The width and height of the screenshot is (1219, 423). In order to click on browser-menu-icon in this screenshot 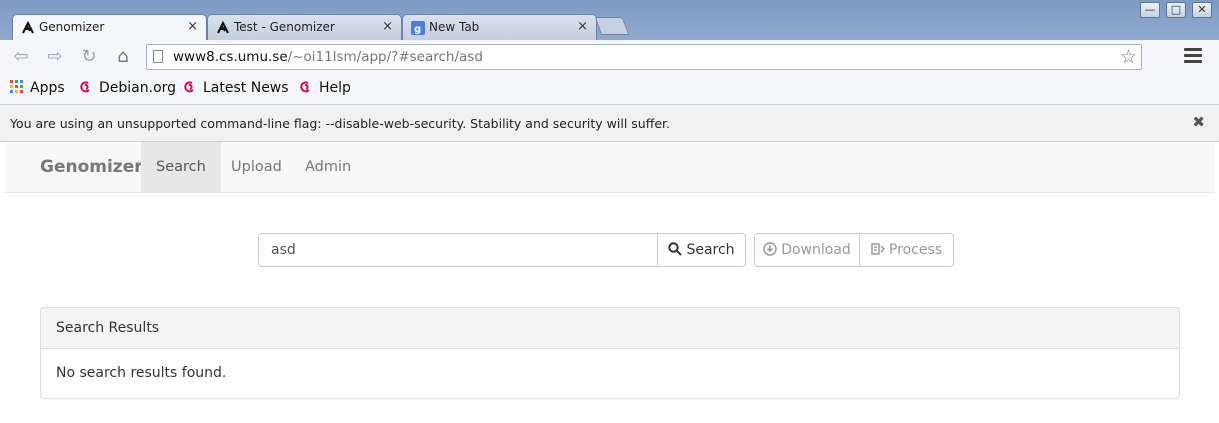, I will do `click(1193, 56)`.